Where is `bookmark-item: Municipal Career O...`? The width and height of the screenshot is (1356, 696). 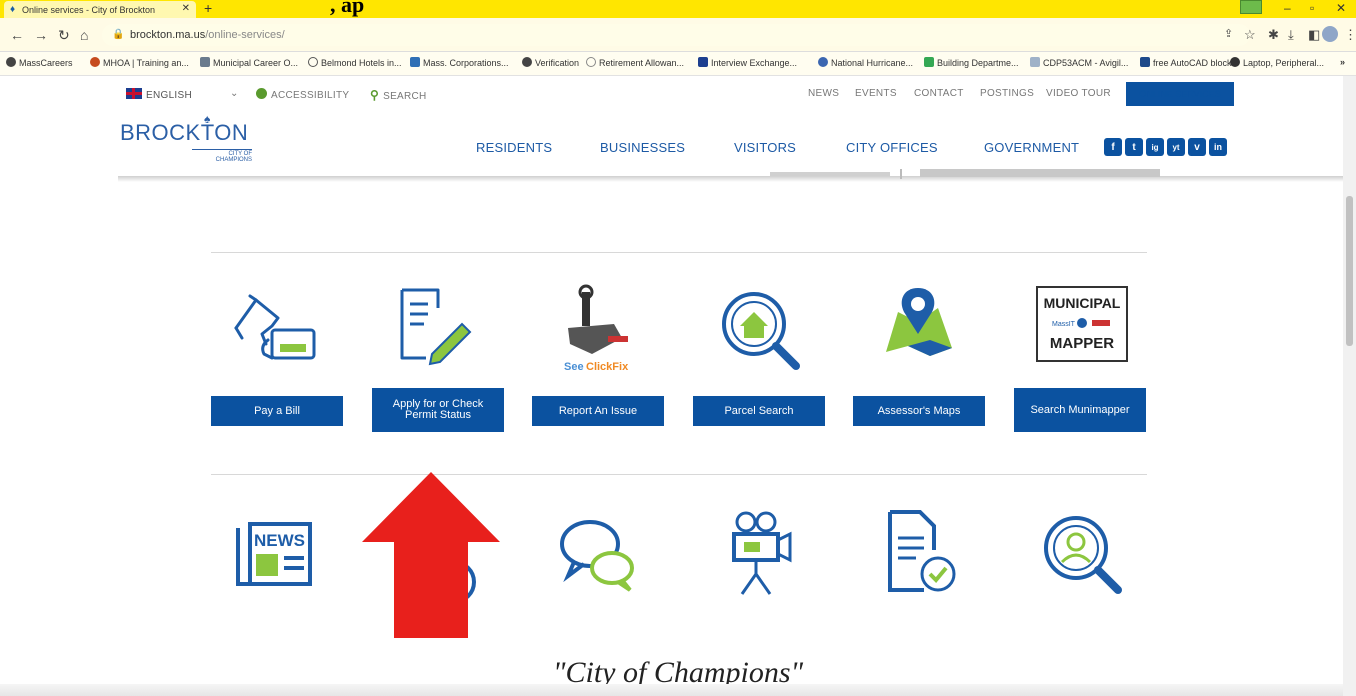 bookmark-item: Municipal Career O... is located at coordinates (249, 62).